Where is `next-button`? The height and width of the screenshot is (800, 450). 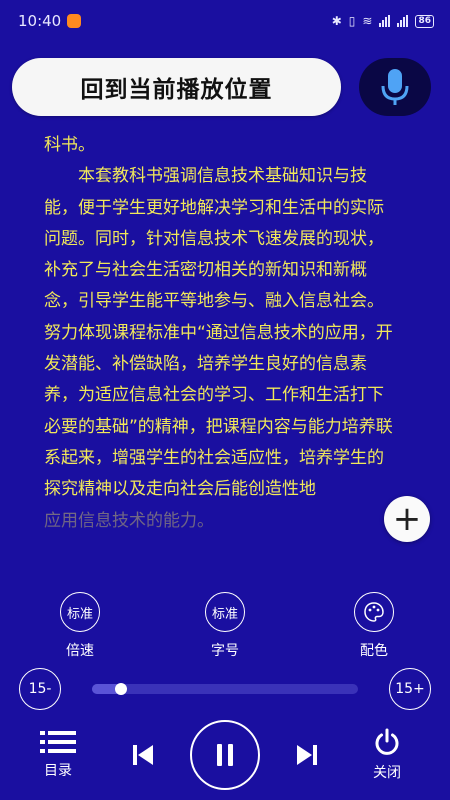
next-button is located at coordinates (307, 755).